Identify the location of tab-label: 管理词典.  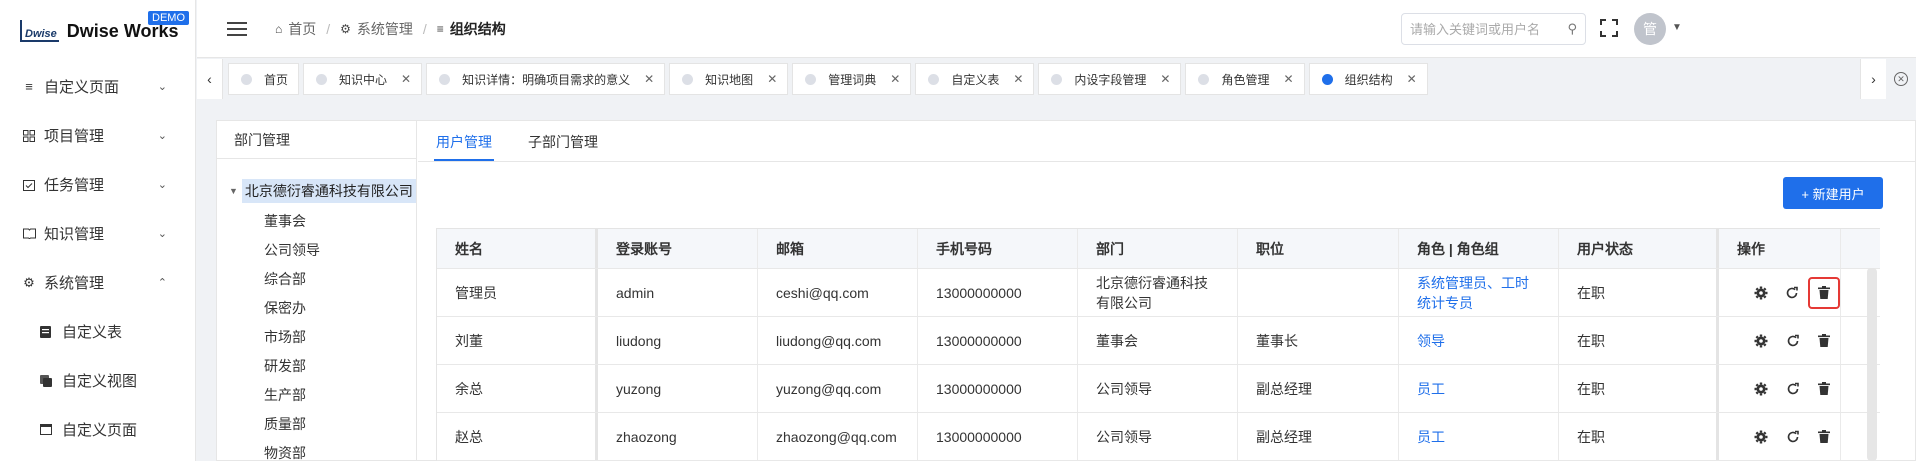
(852, 79).